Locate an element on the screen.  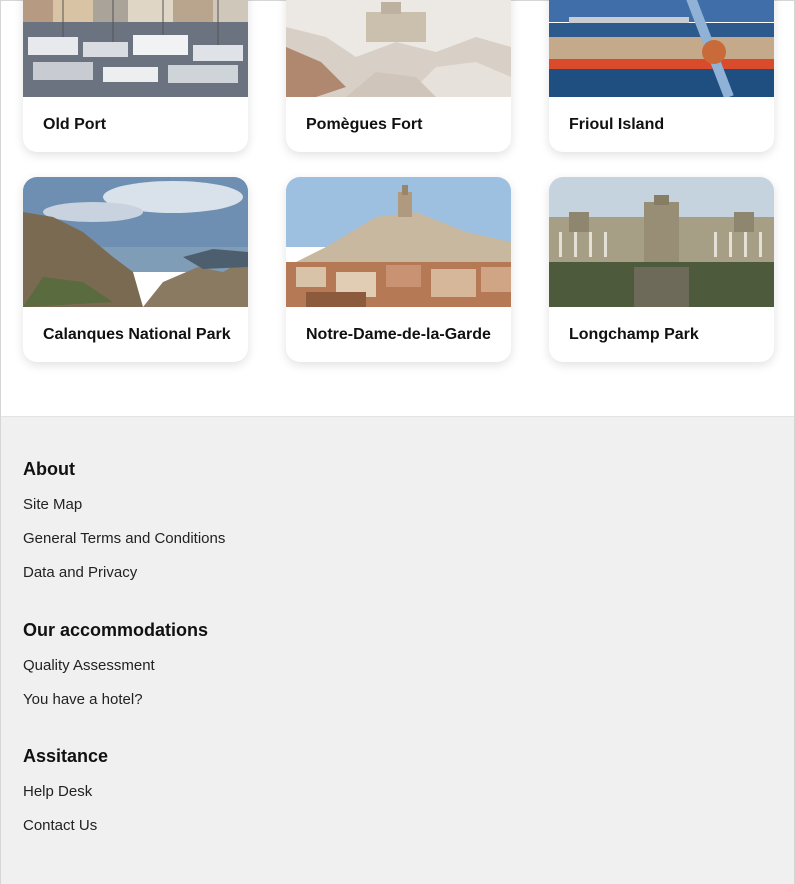
card-calanques-national-park: Calanques National Park is located at coordinates (135, 269).